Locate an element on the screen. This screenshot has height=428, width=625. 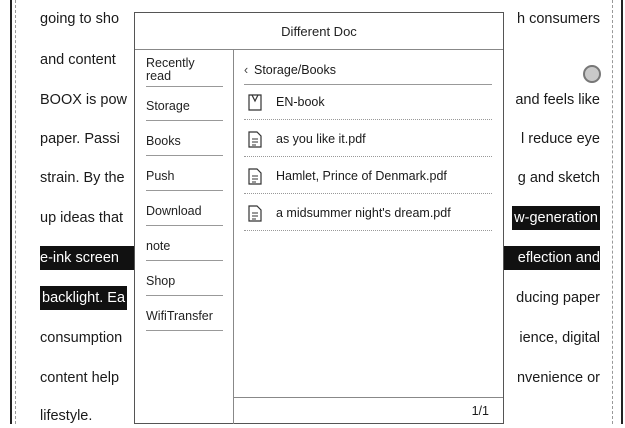
chevron-left-icon: ‹ is located at coordinates (249, 70).